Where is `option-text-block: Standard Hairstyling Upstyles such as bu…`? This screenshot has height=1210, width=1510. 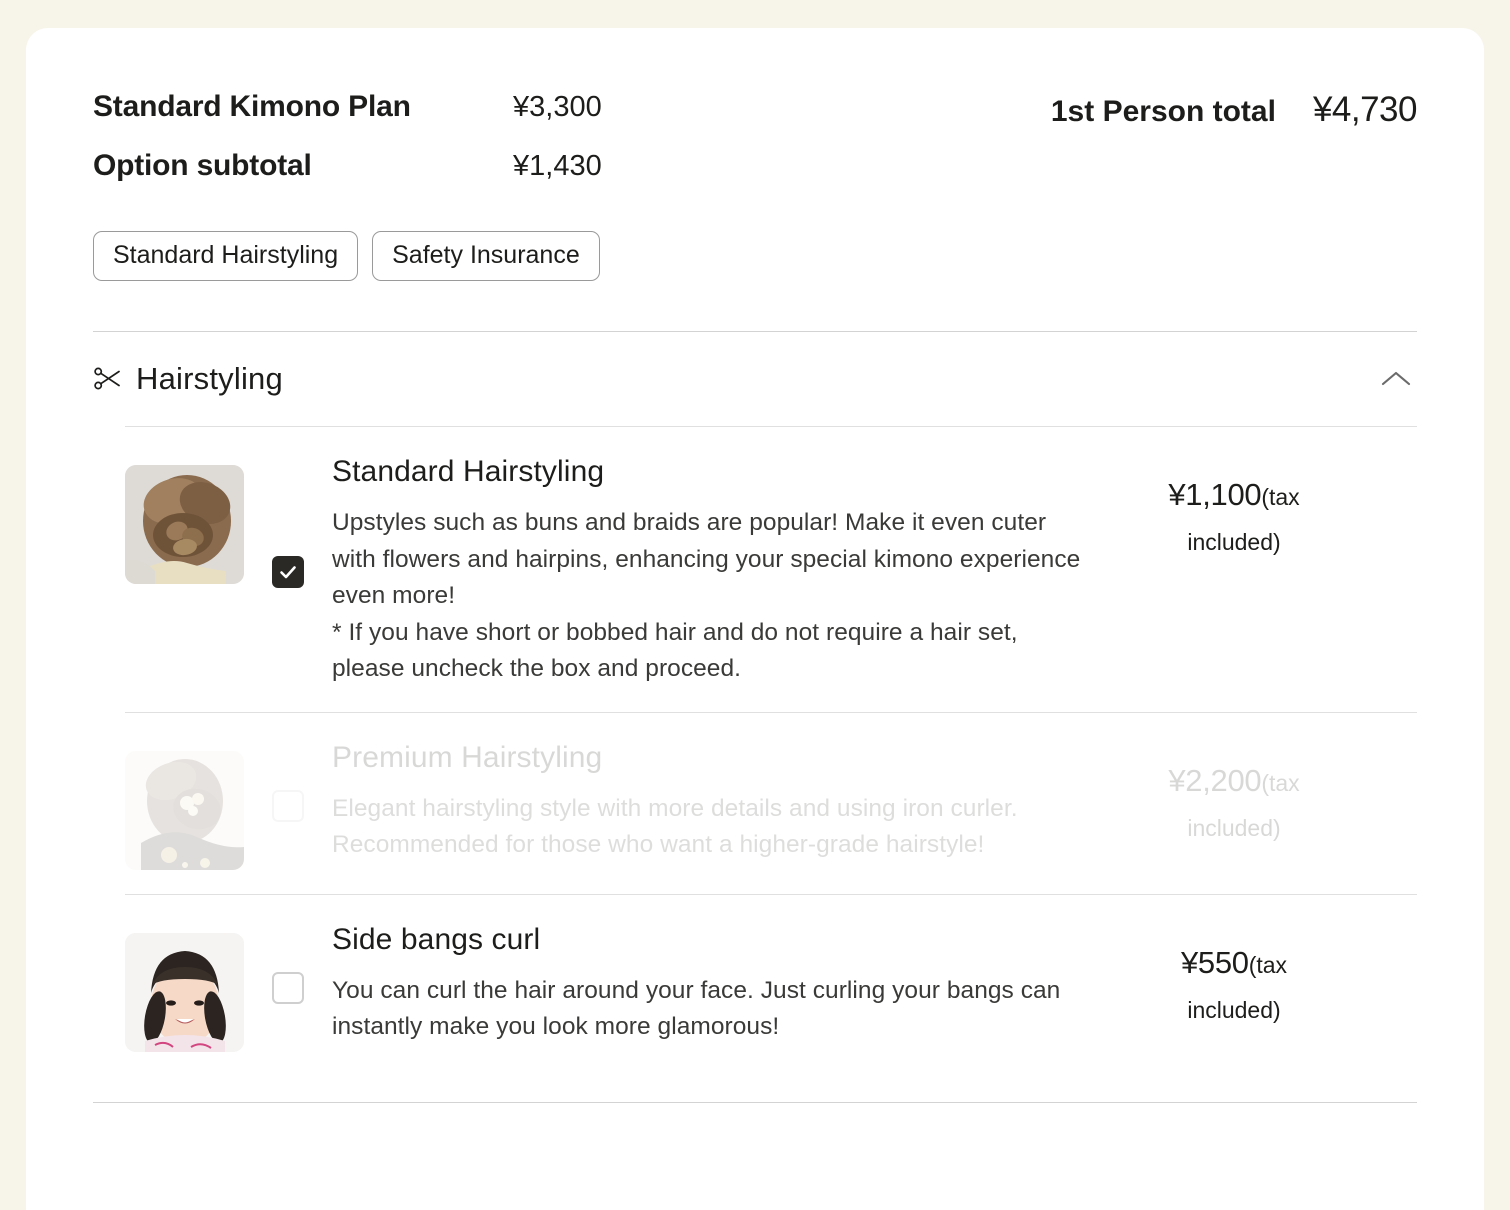 option-text-block: Standard Hairstyling Upstyles such as bu… is located at coordinates (724, 570).